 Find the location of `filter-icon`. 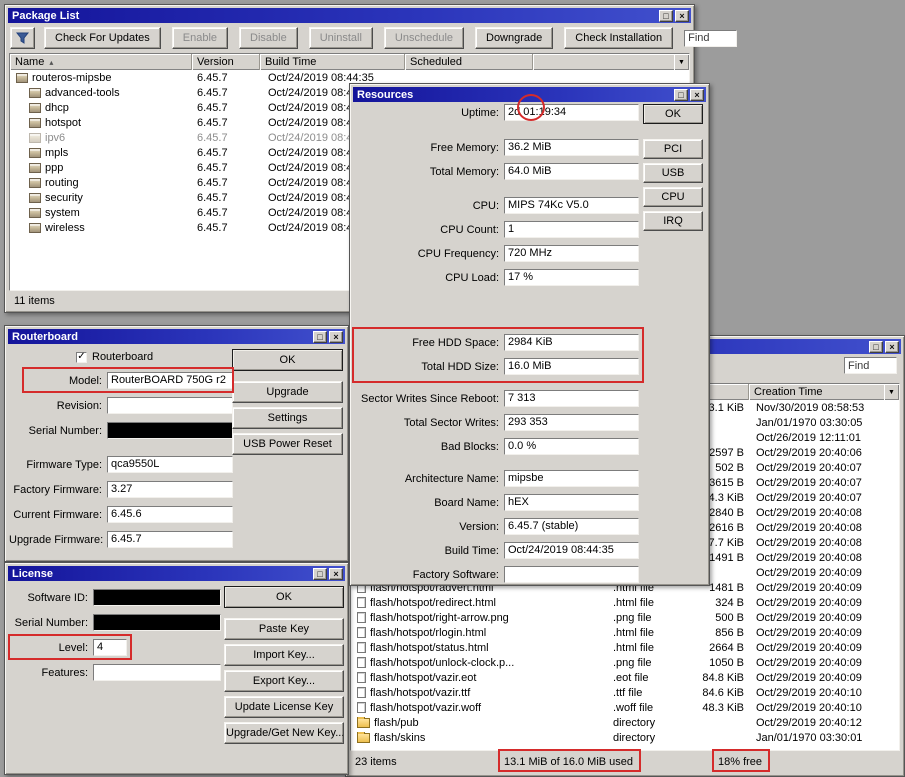

filter-icon is located at coordinates (22, 38).